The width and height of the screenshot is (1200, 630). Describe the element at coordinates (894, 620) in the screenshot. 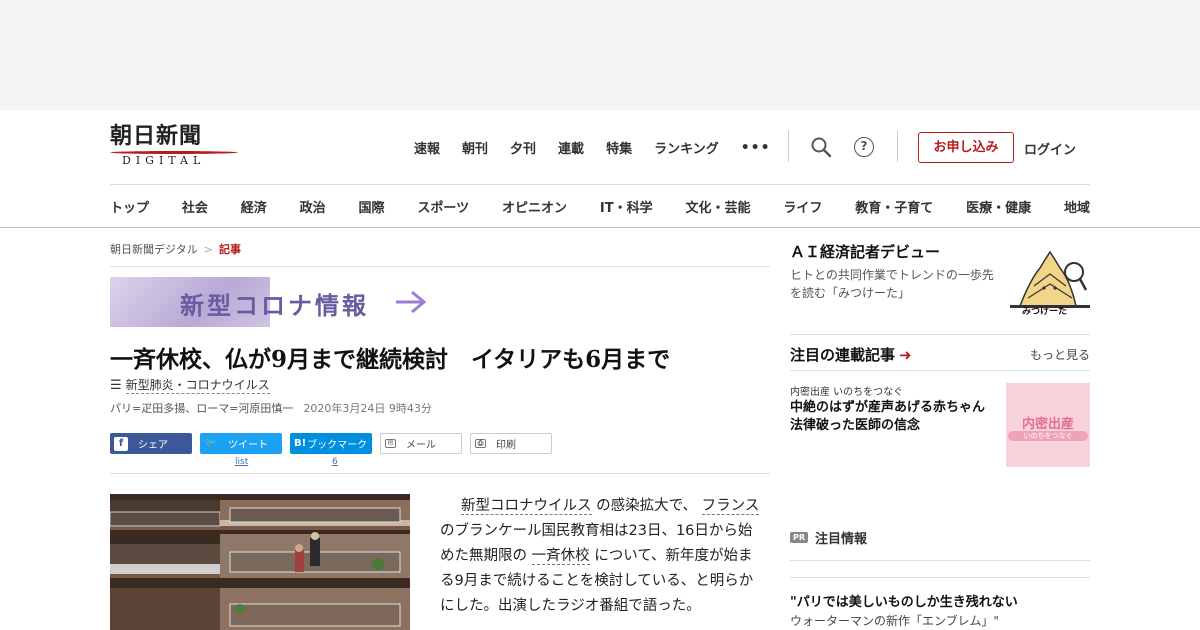

I see `pr-description: ウォーターマンの新作「エンブレム」"` at that location.